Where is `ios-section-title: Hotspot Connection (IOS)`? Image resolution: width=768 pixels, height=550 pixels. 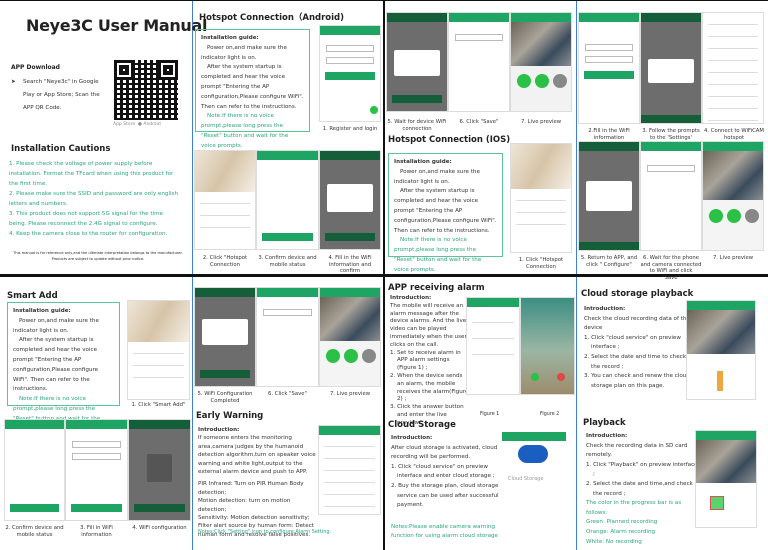
ios-section-title: Hotspot Connection (IOS) is located at coordinates (449, 140).